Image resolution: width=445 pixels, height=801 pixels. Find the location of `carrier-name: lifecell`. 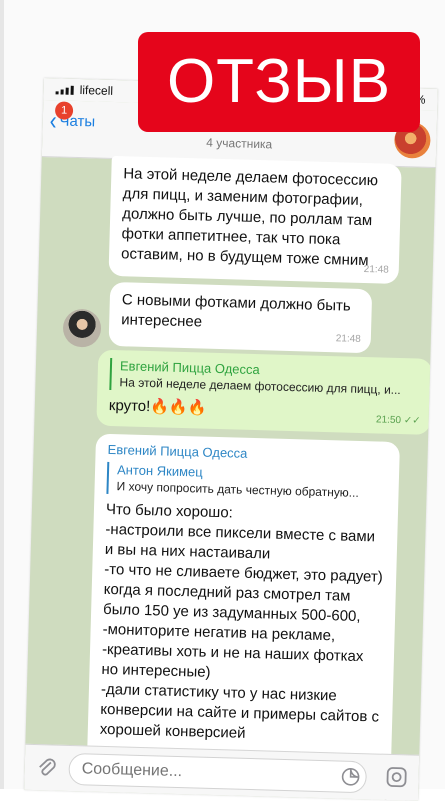

carrier-name: lifecell is located at coordinates (96, 90).